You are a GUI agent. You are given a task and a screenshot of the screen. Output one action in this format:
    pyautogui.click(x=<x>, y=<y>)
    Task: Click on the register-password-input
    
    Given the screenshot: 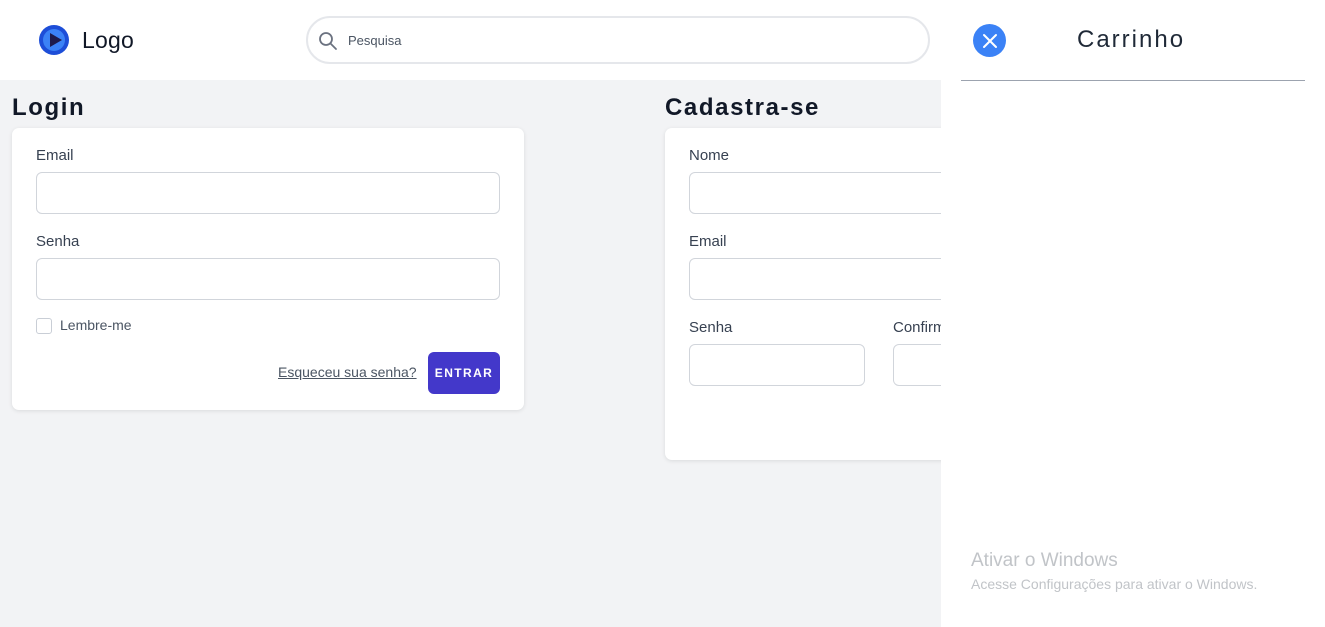 What is the action you would take?
    pyautogui.click(x=777, y=365)
    